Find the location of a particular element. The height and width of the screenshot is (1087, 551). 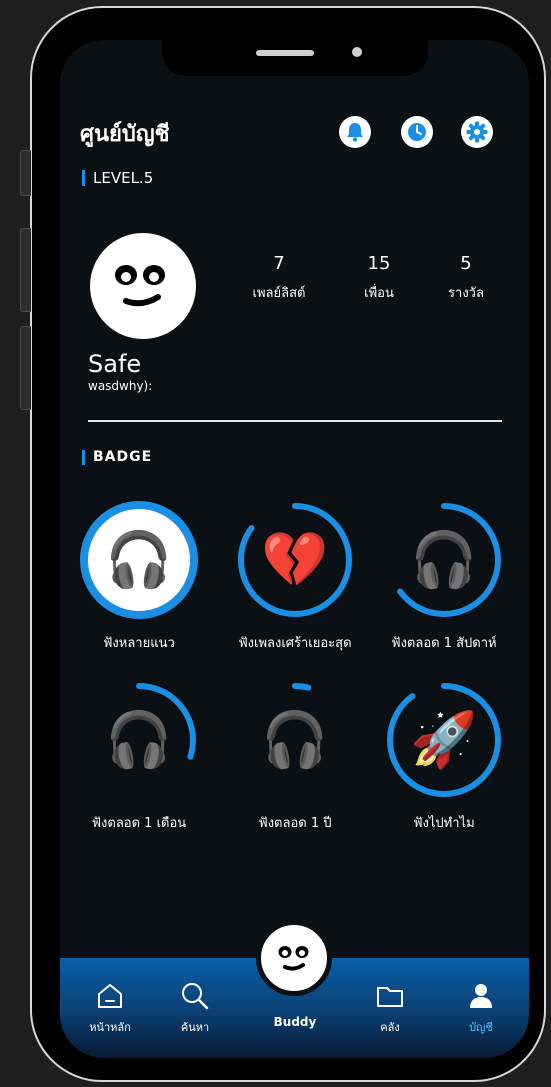

stat-playlists: 7 เพลย์ลิสต์ is located at coordinates (279, 278).